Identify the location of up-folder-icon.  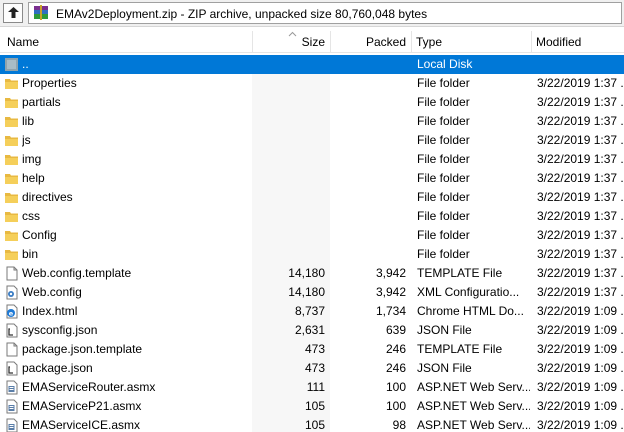
(11, 64).